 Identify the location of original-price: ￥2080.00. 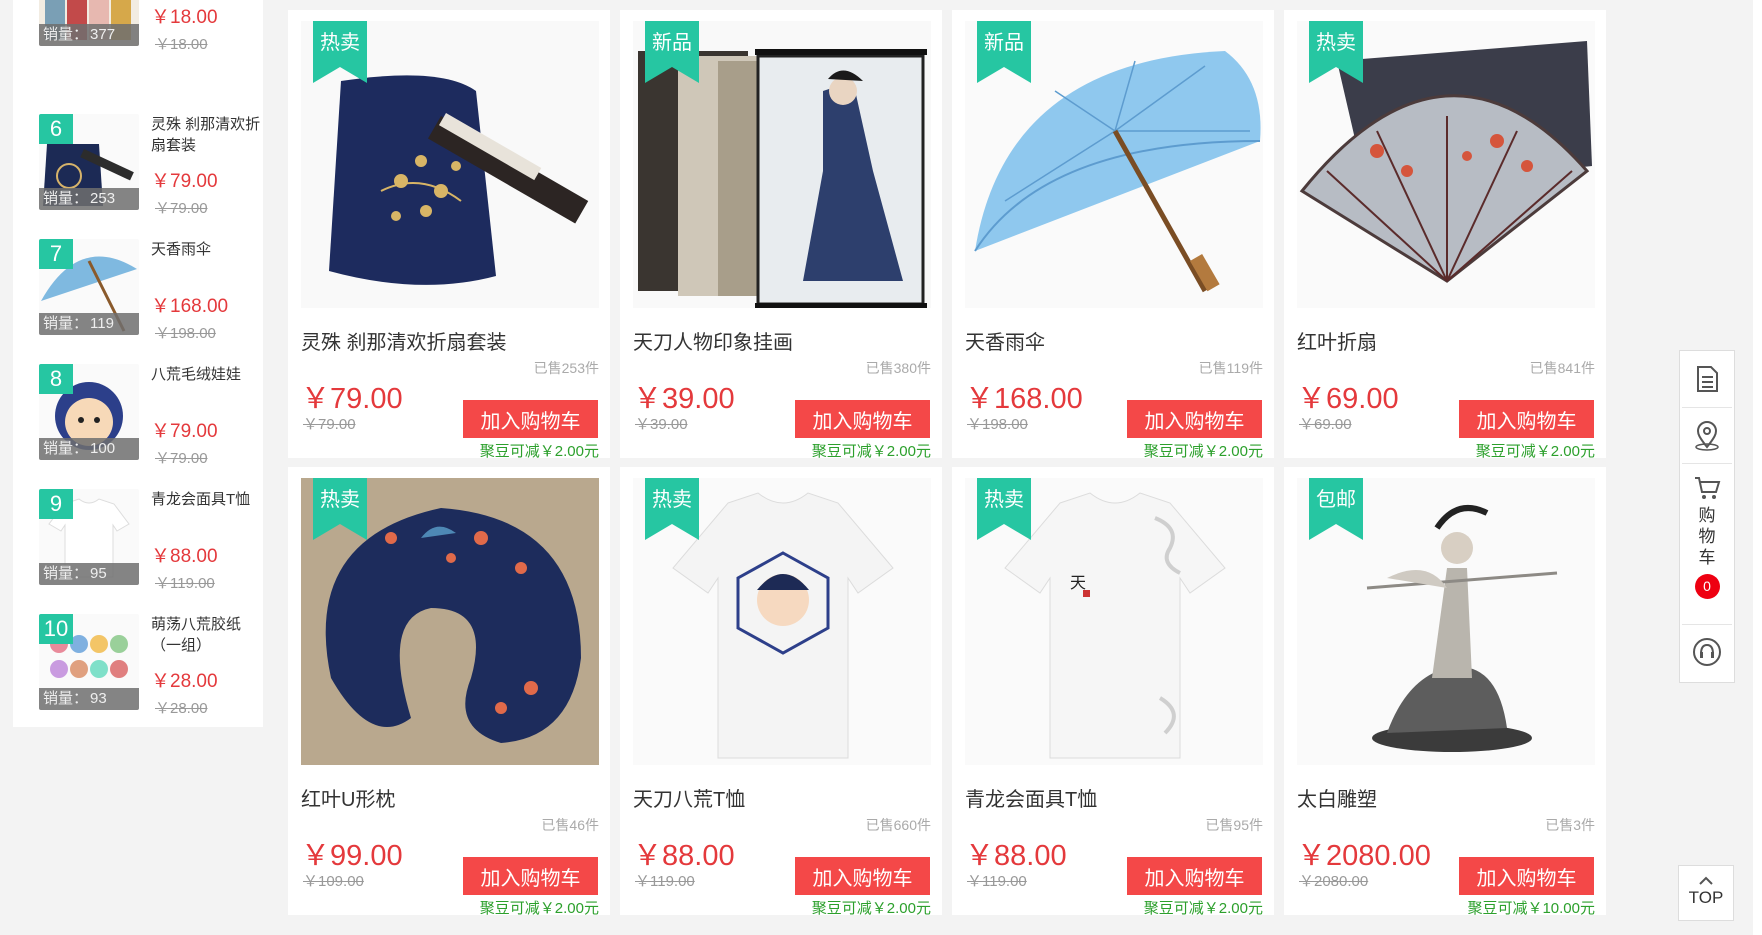
(1334, 881).